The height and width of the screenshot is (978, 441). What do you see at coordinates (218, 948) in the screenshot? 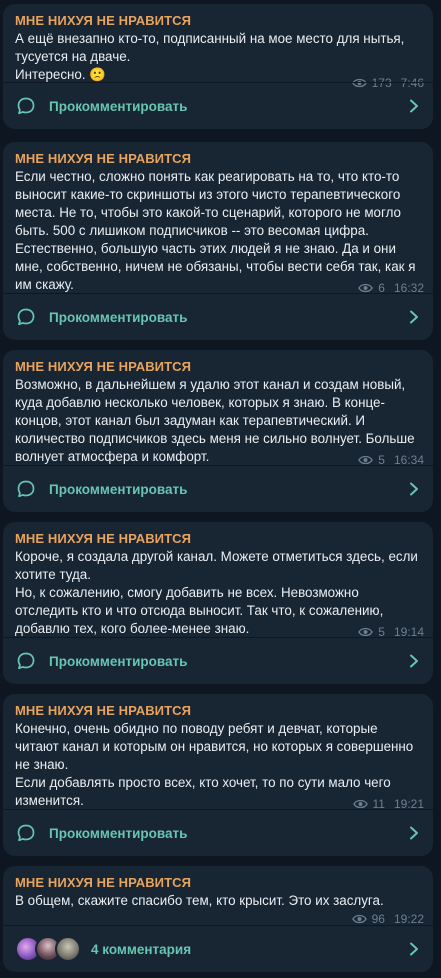
I see `comments-button: 4 комментария` at bounding box center [218, 948].